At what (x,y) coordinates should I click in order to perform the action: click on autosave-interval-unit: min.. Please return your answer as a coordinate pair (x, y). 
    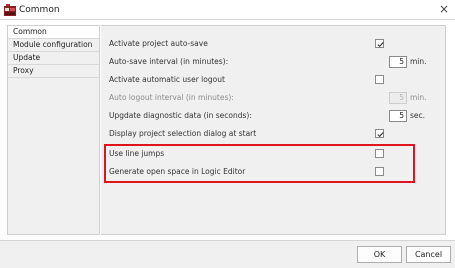
    Looking at the image, I should click on (418, 61).